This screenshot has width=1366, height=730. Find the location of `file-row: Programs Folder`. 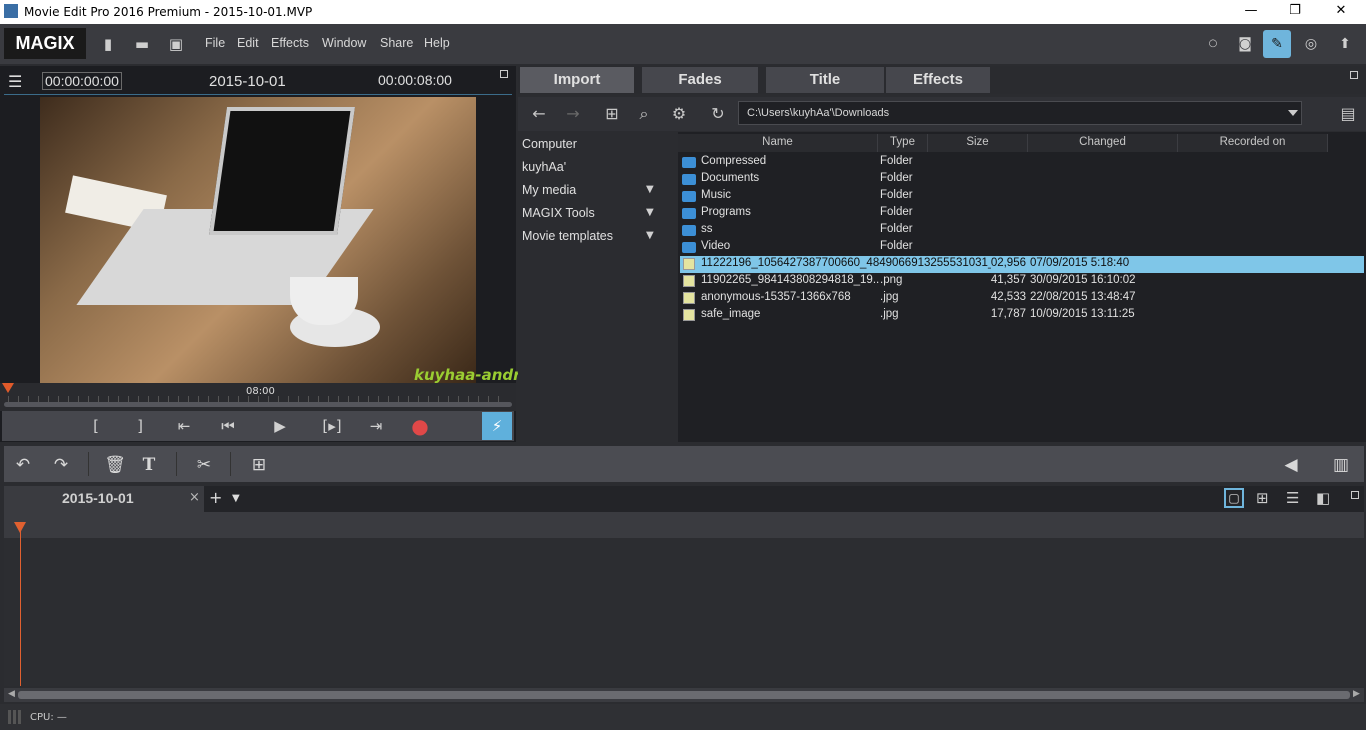

file-row: Programs Folder is located at coordinates (1022, 213).